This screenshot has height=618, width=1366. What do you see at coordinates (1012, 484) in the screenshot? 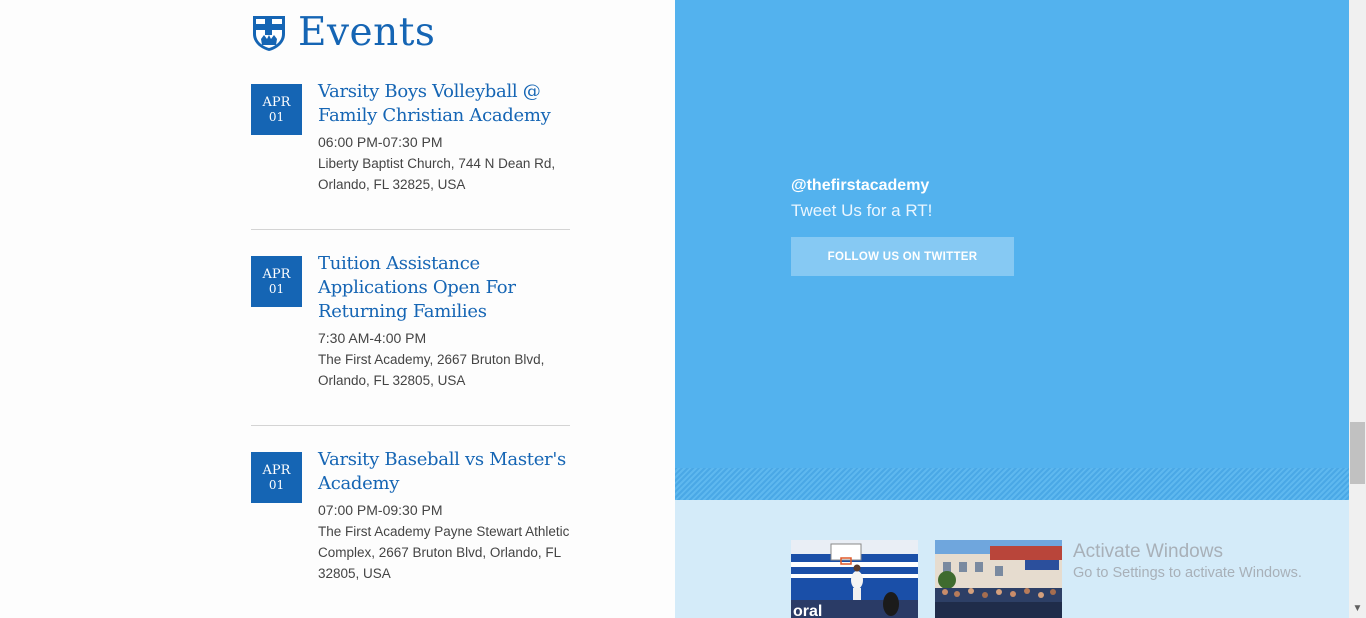
I see `striped-divider` at bounding box center [1012, 484].